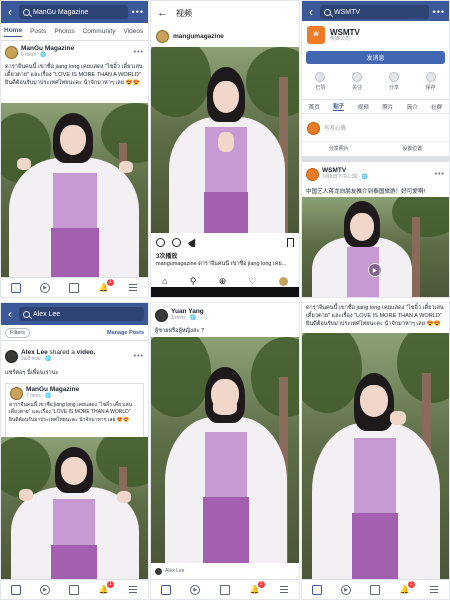 The width and height of the screenshot is (450, 600). What do you see at coordinates (316, 35) in the screenshot?
I see `wsmtv-logo-icon: W` at bounding box center [316, 35].